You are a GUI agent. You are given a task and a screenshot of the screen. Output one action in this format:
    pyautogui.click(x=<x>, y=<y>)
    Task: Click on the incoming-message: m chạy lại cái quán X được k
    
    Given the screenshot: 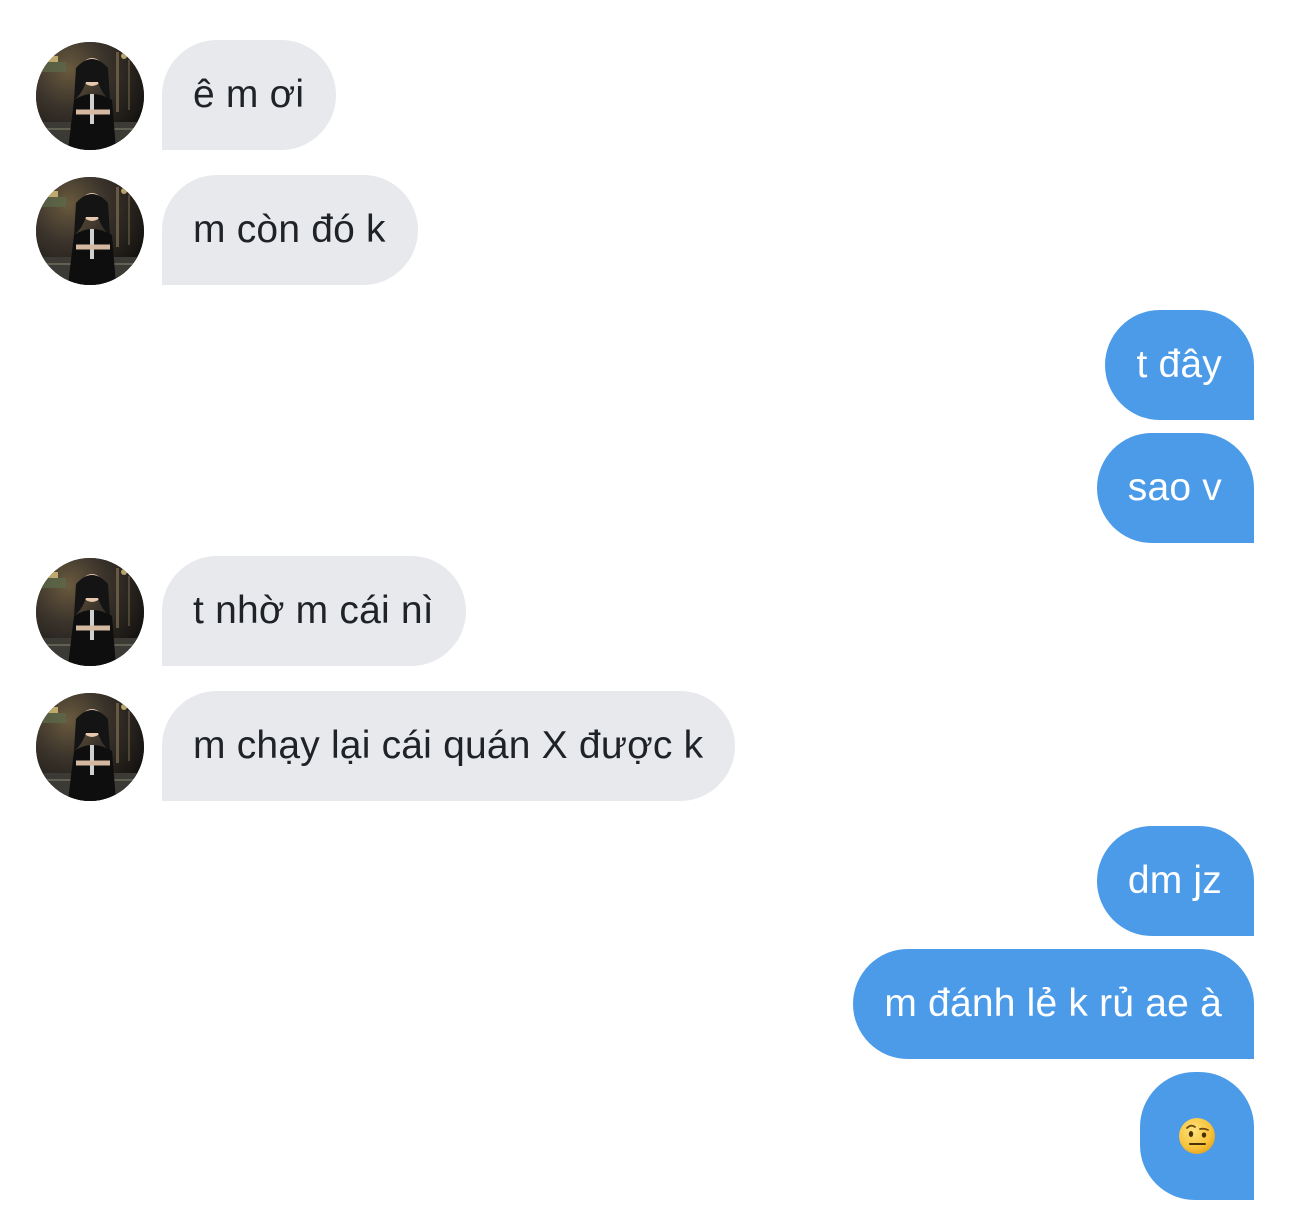 What is the action you would take?
    pyautogui.click(x=449, y=746)
    